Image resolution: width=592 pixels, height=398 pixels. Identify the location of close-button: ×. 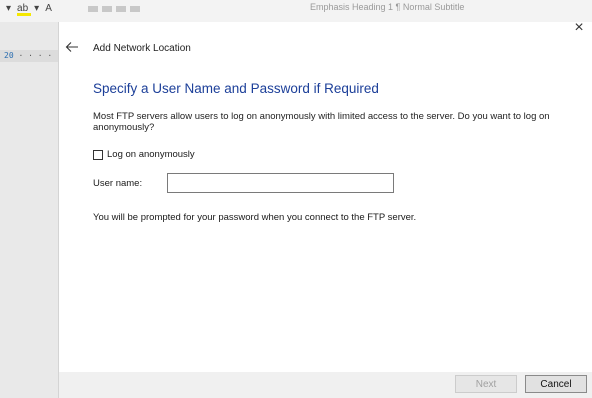
(579, 28).